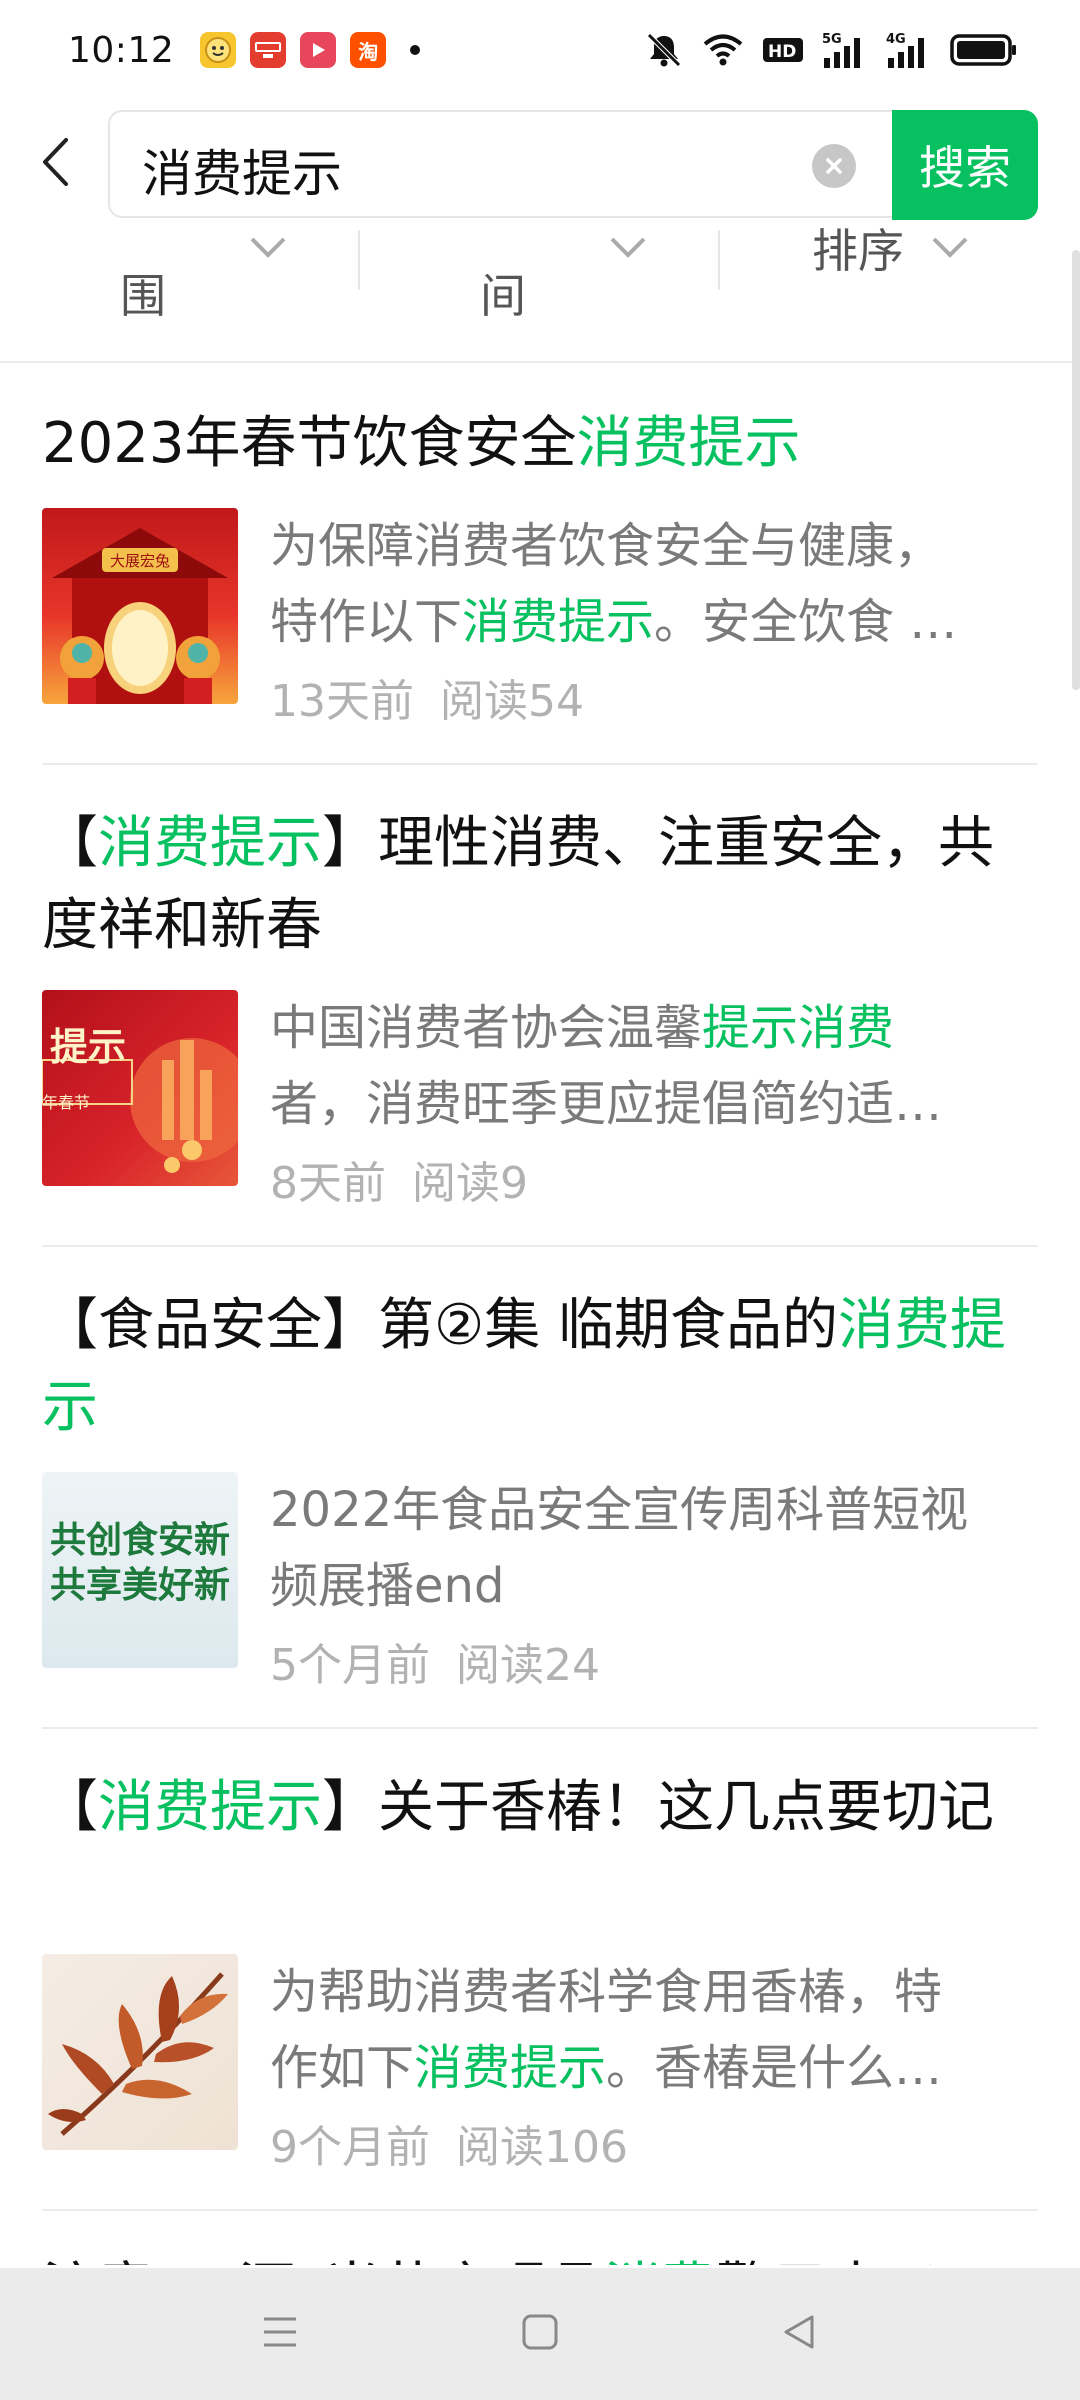  I want to click on result-meta: 9个月前 阅读106, so click(449, 2143).